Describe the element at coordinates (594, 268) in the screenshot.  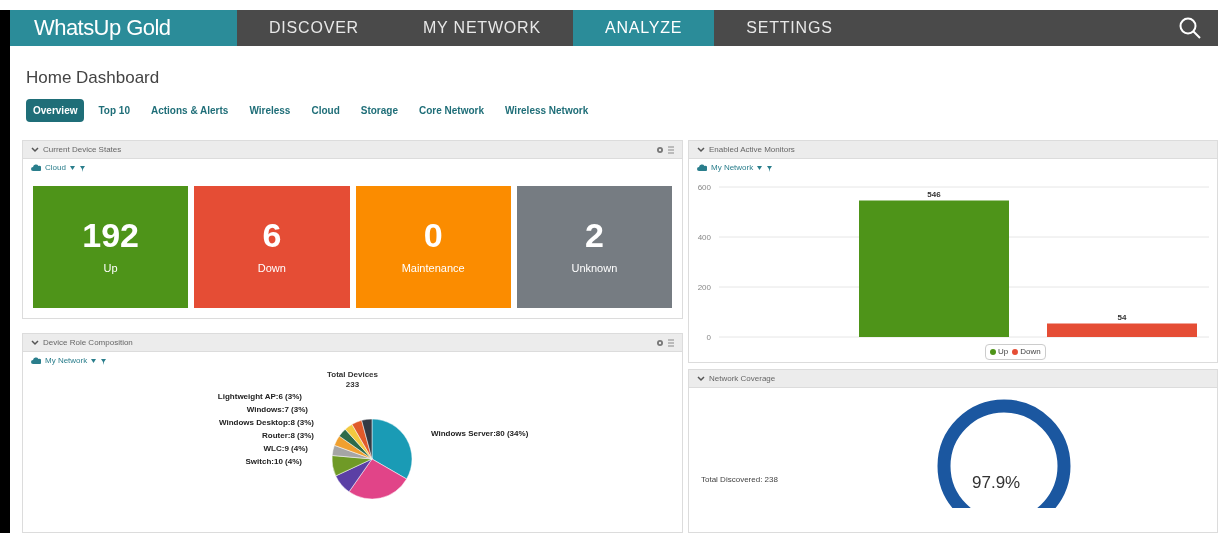
I see `status-label: Unknown` at that location.